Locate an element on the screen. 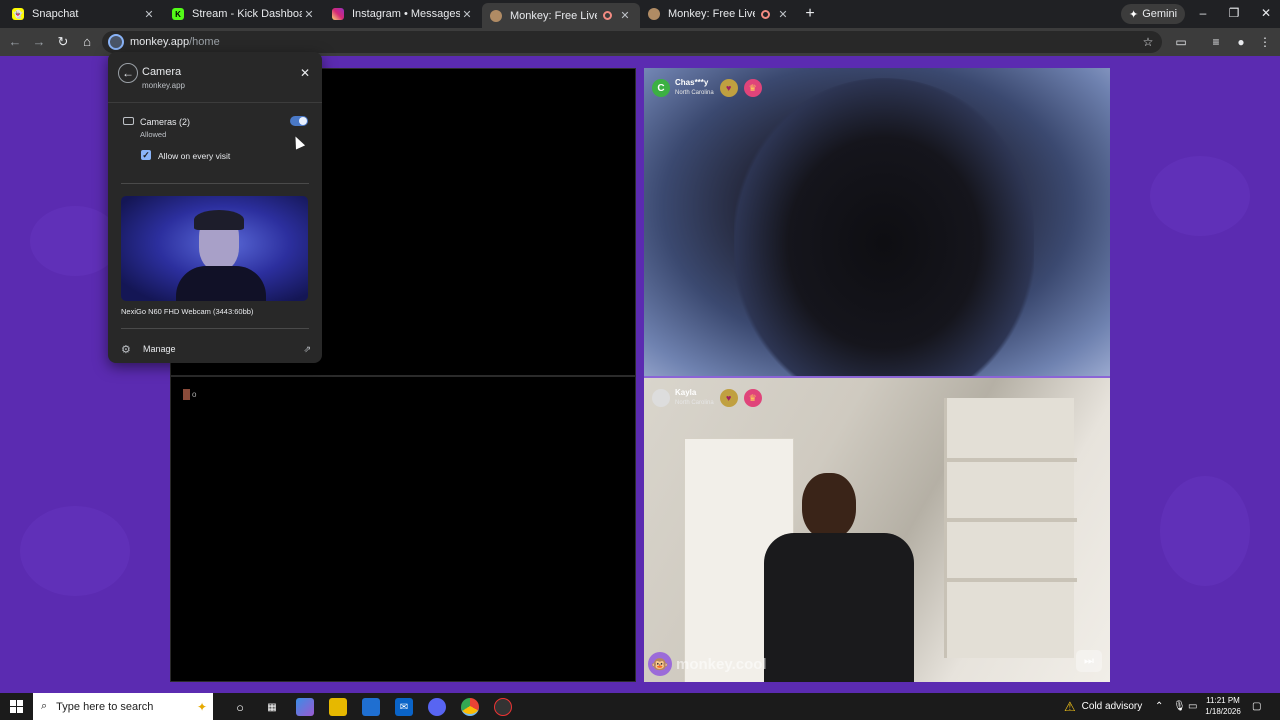  weather-text: Cold advisory is located at coordinates (1112, 706).